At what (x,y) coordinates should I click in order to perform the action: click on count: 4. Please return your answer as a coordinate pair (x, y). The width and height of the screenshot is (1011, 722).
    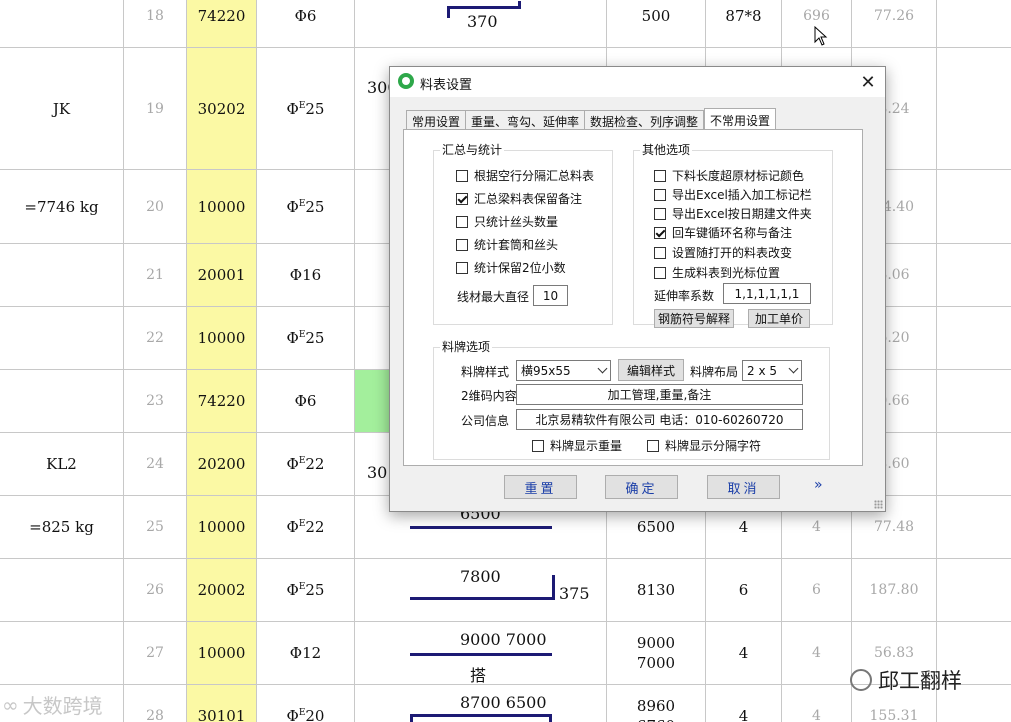
    Looking at the image, I should click on (744, 653).